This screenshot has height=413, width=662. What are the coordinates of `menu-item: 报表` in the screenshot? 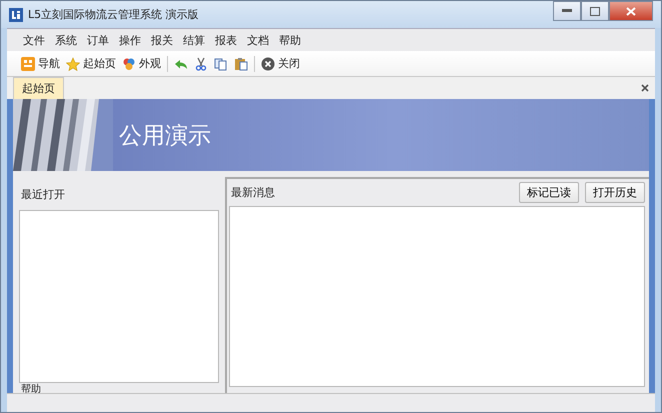 It's located at (226, 40).